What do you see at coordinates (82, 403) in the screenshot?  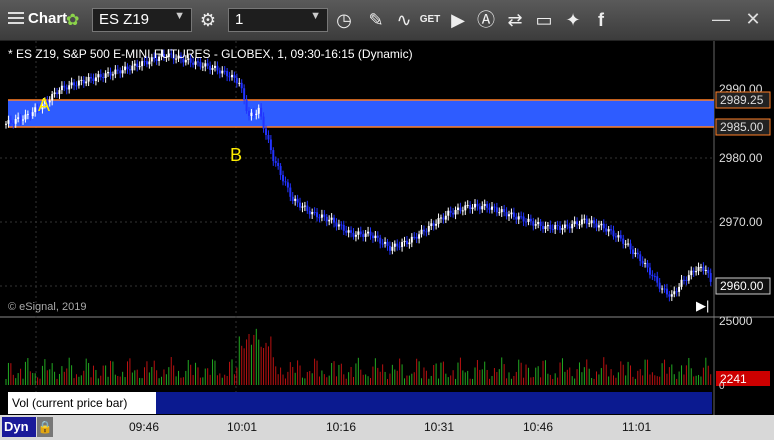 I see `volume-study-tab: Vol (current price bar)` at bounding box center [82, 403].